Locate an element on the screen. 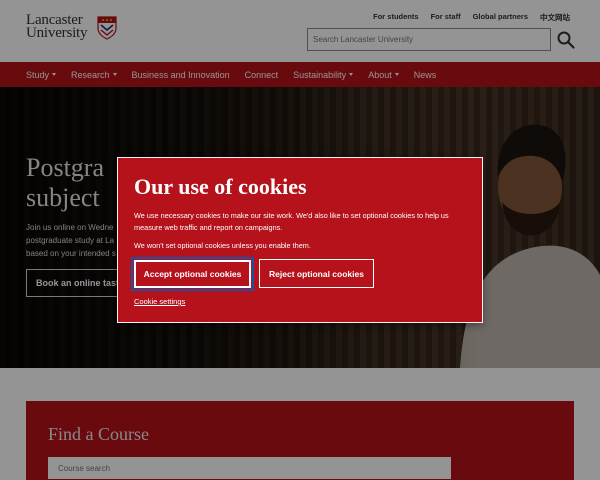 This screenshot has height=480, width=600. cookie-settings-link: Cookie settings is located at coordinates (159, 301).